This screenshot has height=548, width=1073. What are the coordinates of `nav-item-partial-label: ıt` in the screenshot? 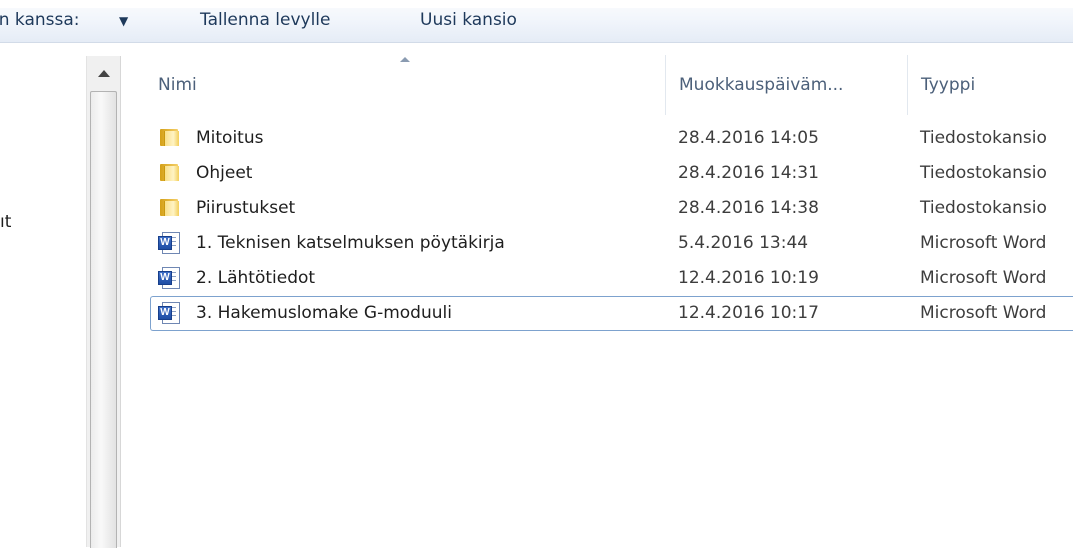 It's located at (5, 222).